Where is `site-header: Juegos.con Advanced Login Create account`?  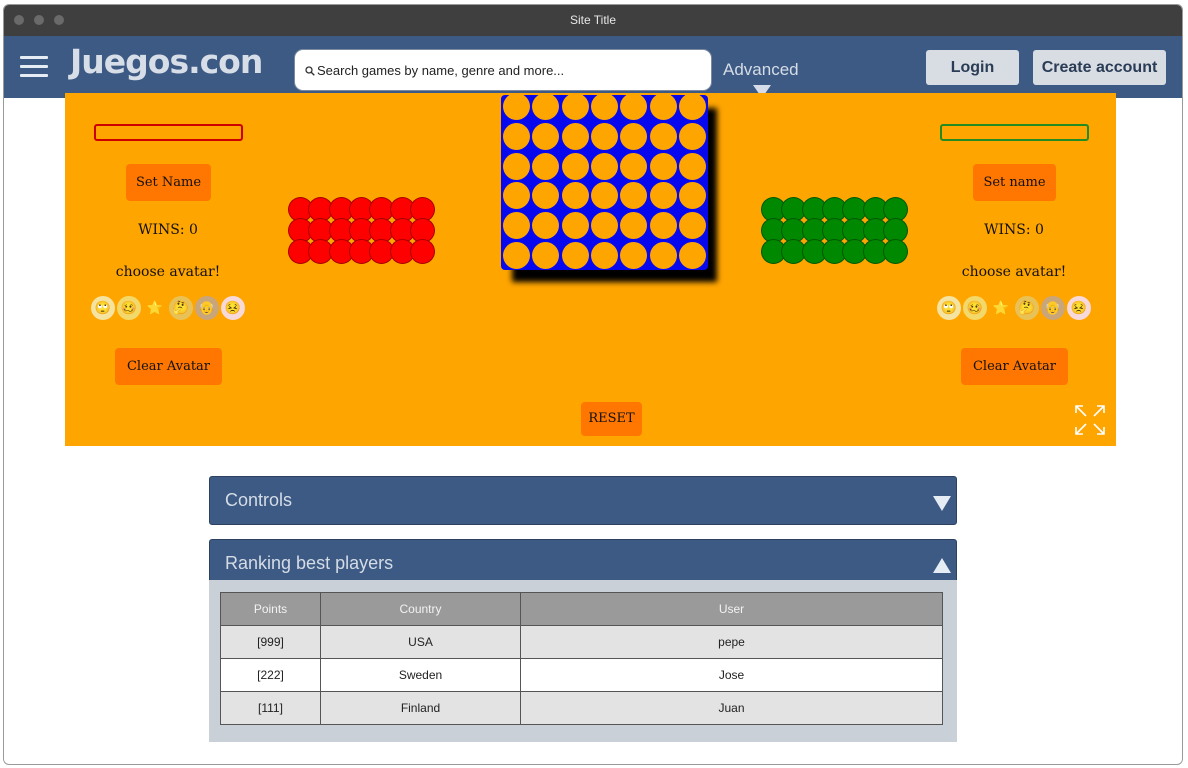 site-header: Juegos.con Advanced Login Create account is located at coordinates (593, 67).